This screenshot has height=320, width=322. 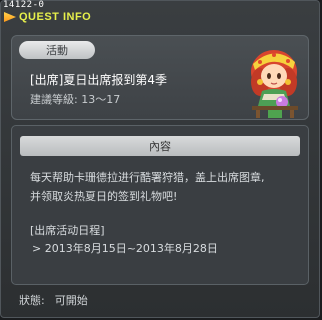 What do you see at coordinates (32, 300) in the screenshot?
I see `status-label: 狀態:` at bounding box center [32, 300].